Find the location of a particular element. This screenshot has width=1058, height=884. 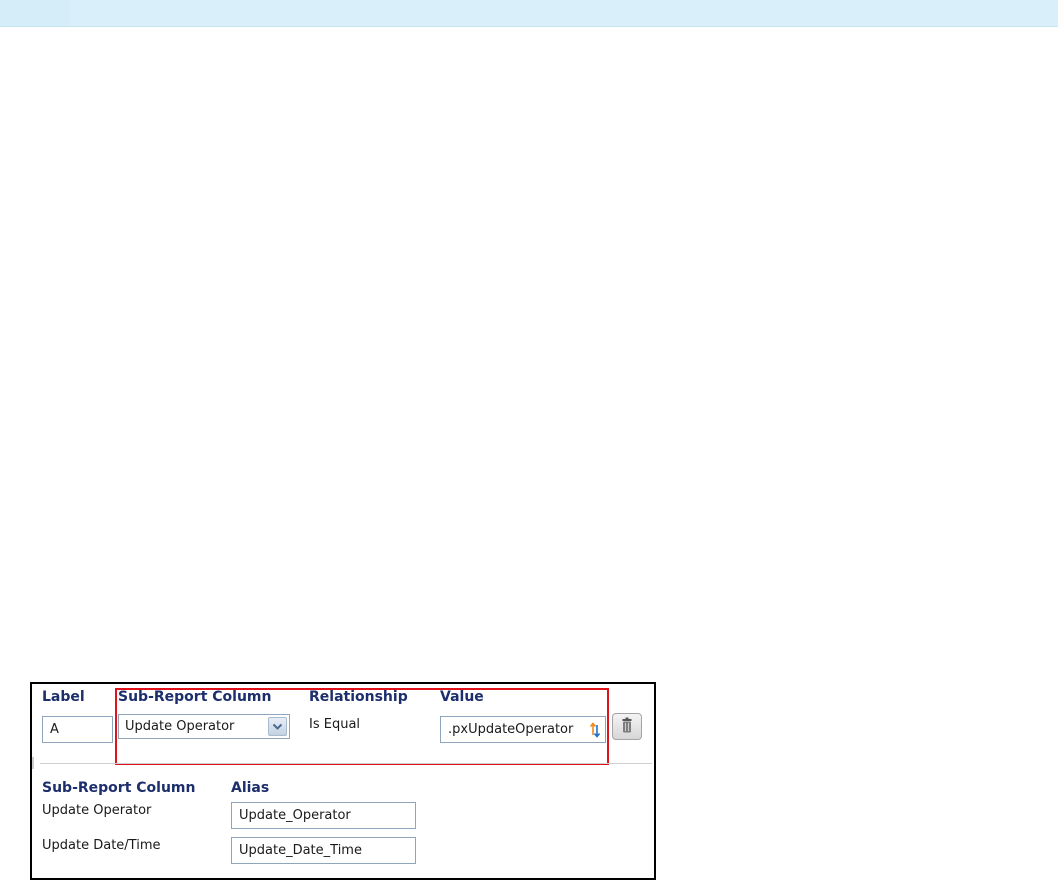

section-divider is located at coordinates (342, 763).